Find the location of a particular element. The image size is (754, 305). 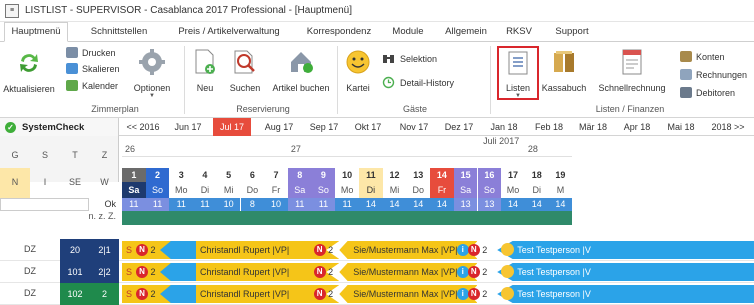

month-link: Apr 18 is located at coordinates (637, 127).